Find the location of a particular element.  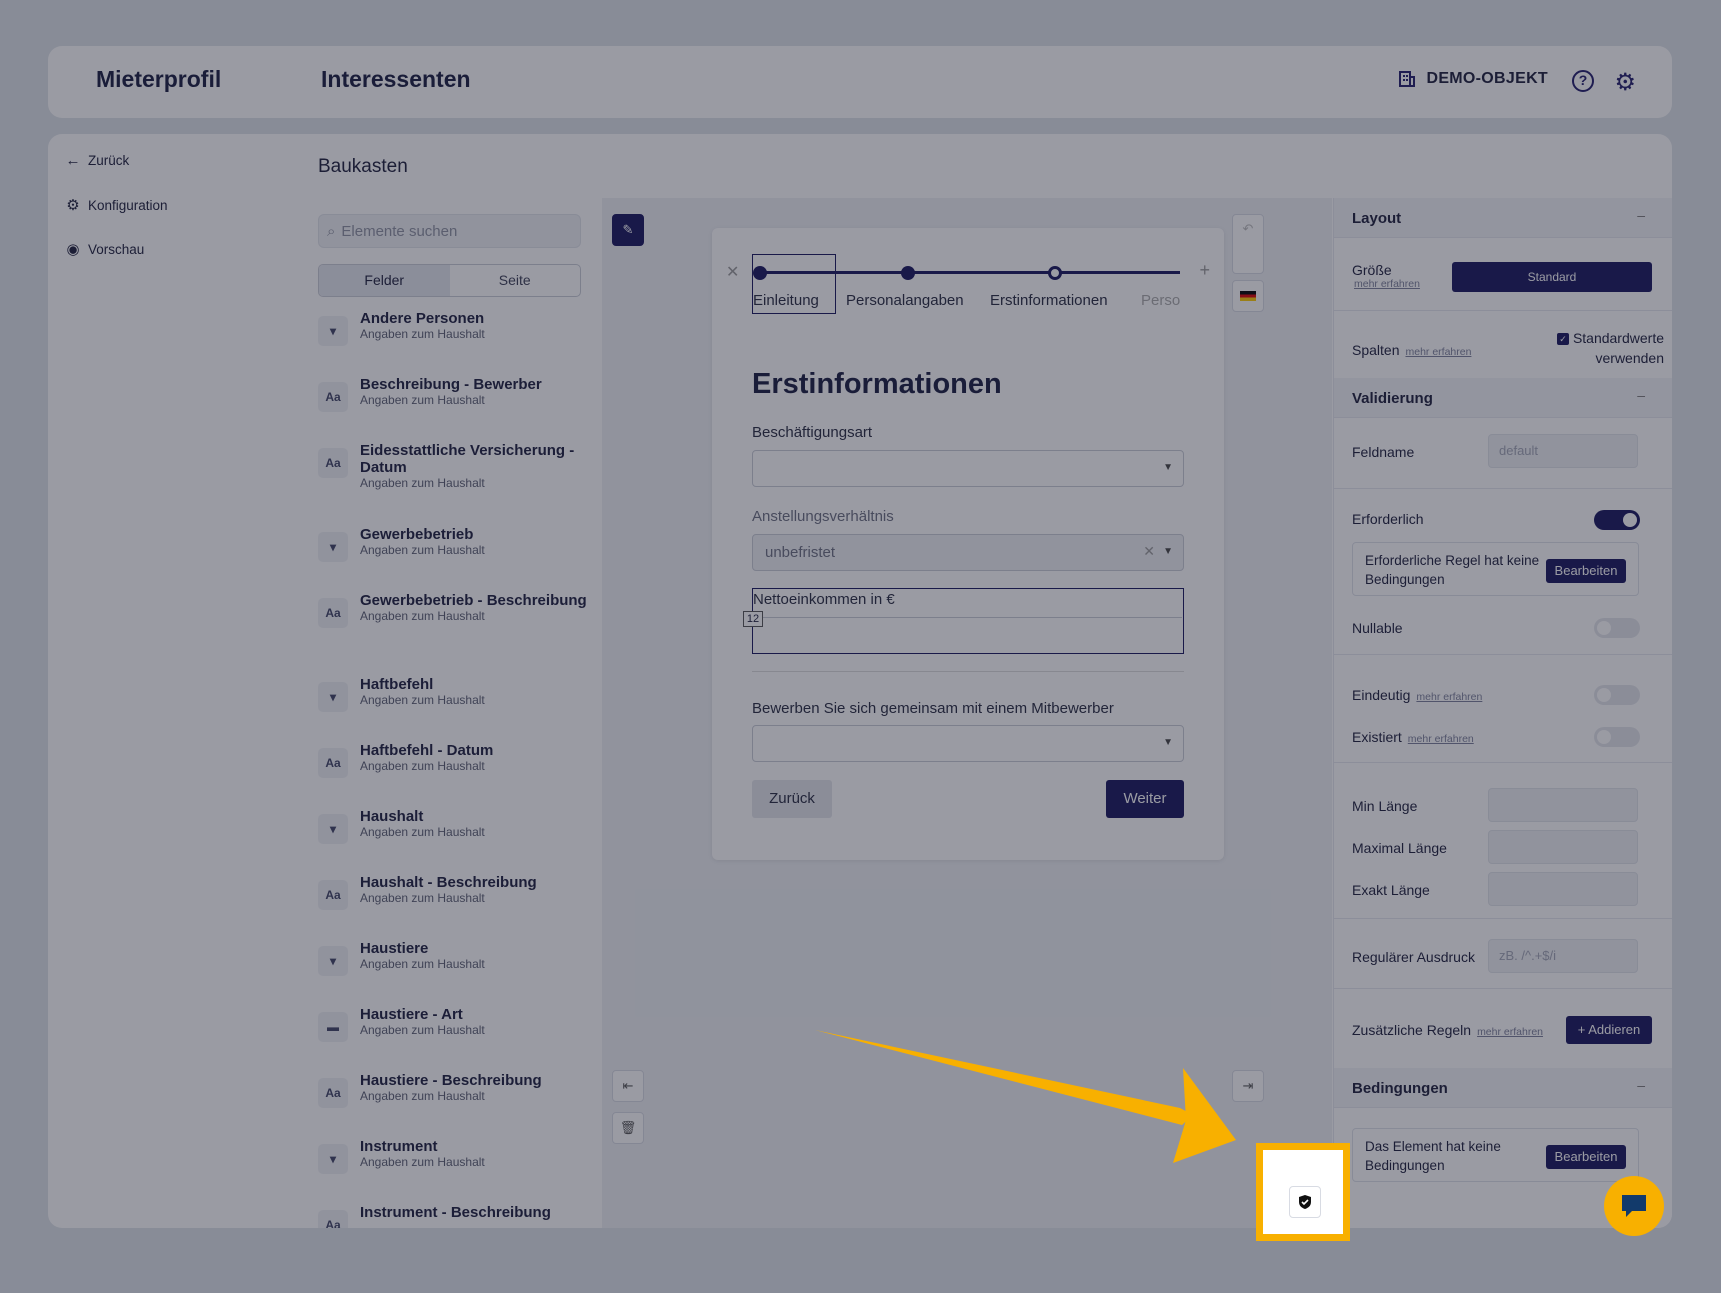

chat-bubble-icon is located at coordinates (1634, 1206).